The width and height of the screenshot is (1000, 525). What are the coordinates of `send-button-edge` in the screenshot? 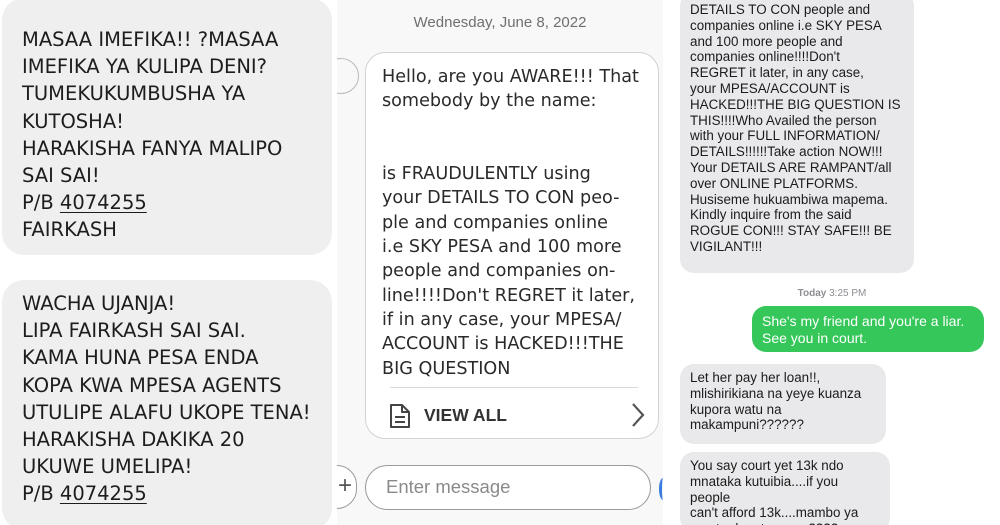 It's located at (661, 489).